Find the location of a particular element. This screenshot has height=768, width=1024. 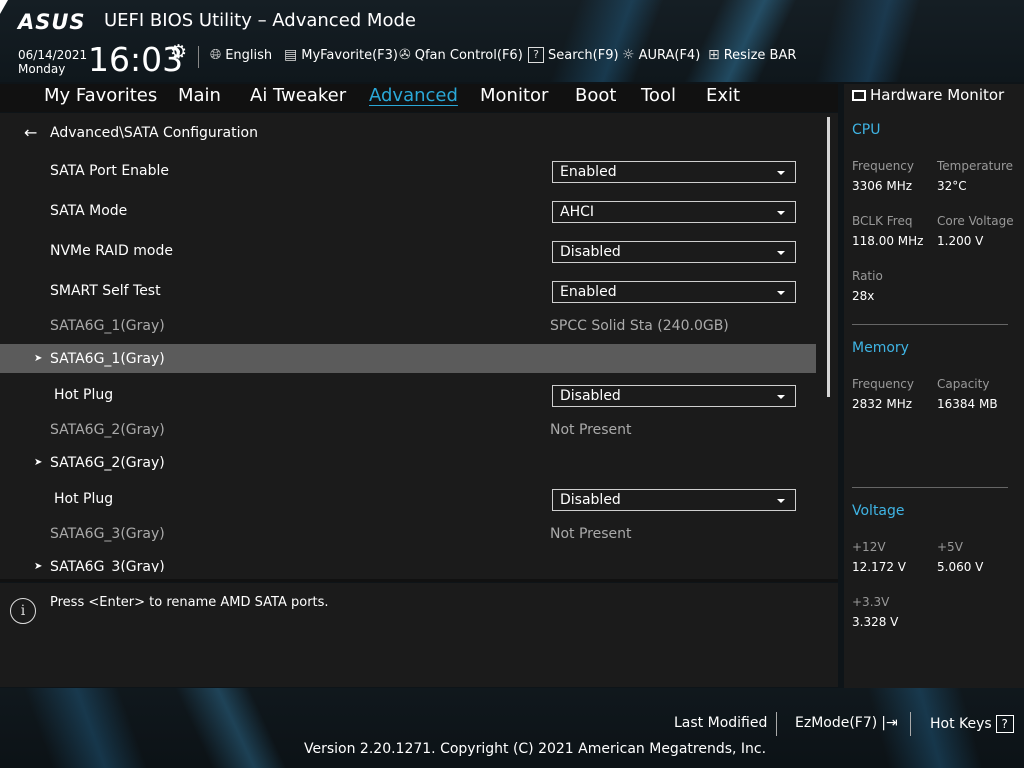

last-modified-button: Last Modified is located at coordinates (720, 723).